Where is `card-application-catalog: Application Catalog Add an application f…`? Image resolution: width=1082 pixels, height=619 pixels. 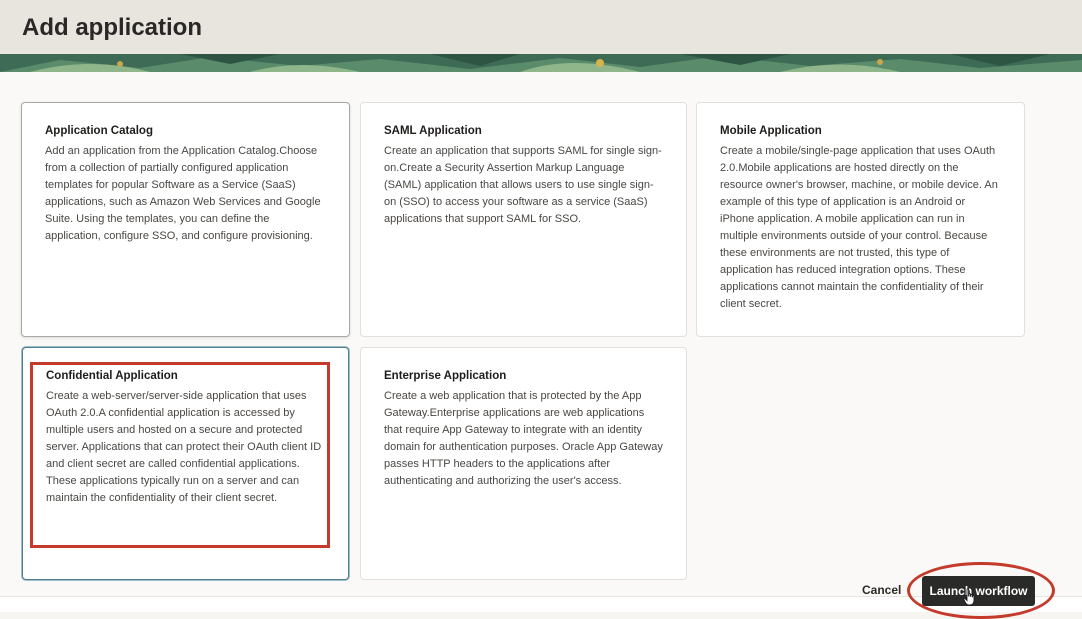
card-application-catalog: Application Catalog Add an application f… is located at coordinates (185, 219).